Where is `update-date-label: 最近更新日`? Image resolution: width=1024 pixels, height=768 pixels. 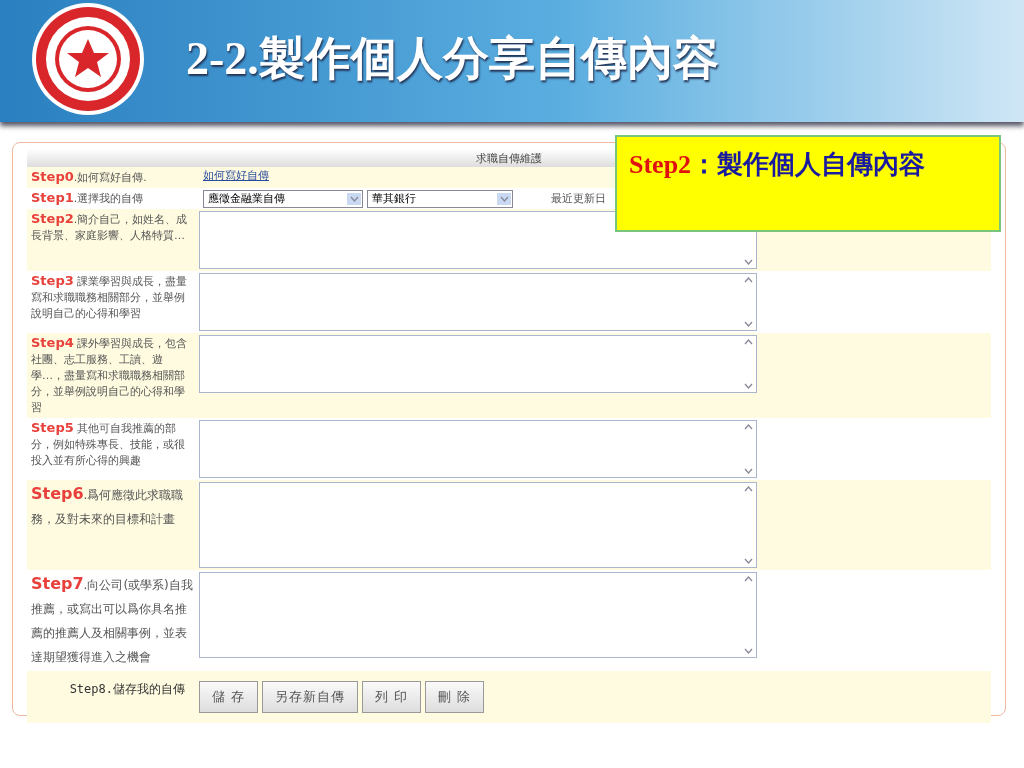
update-date-label: 最近更新日 is located at coordinates (578, 198).